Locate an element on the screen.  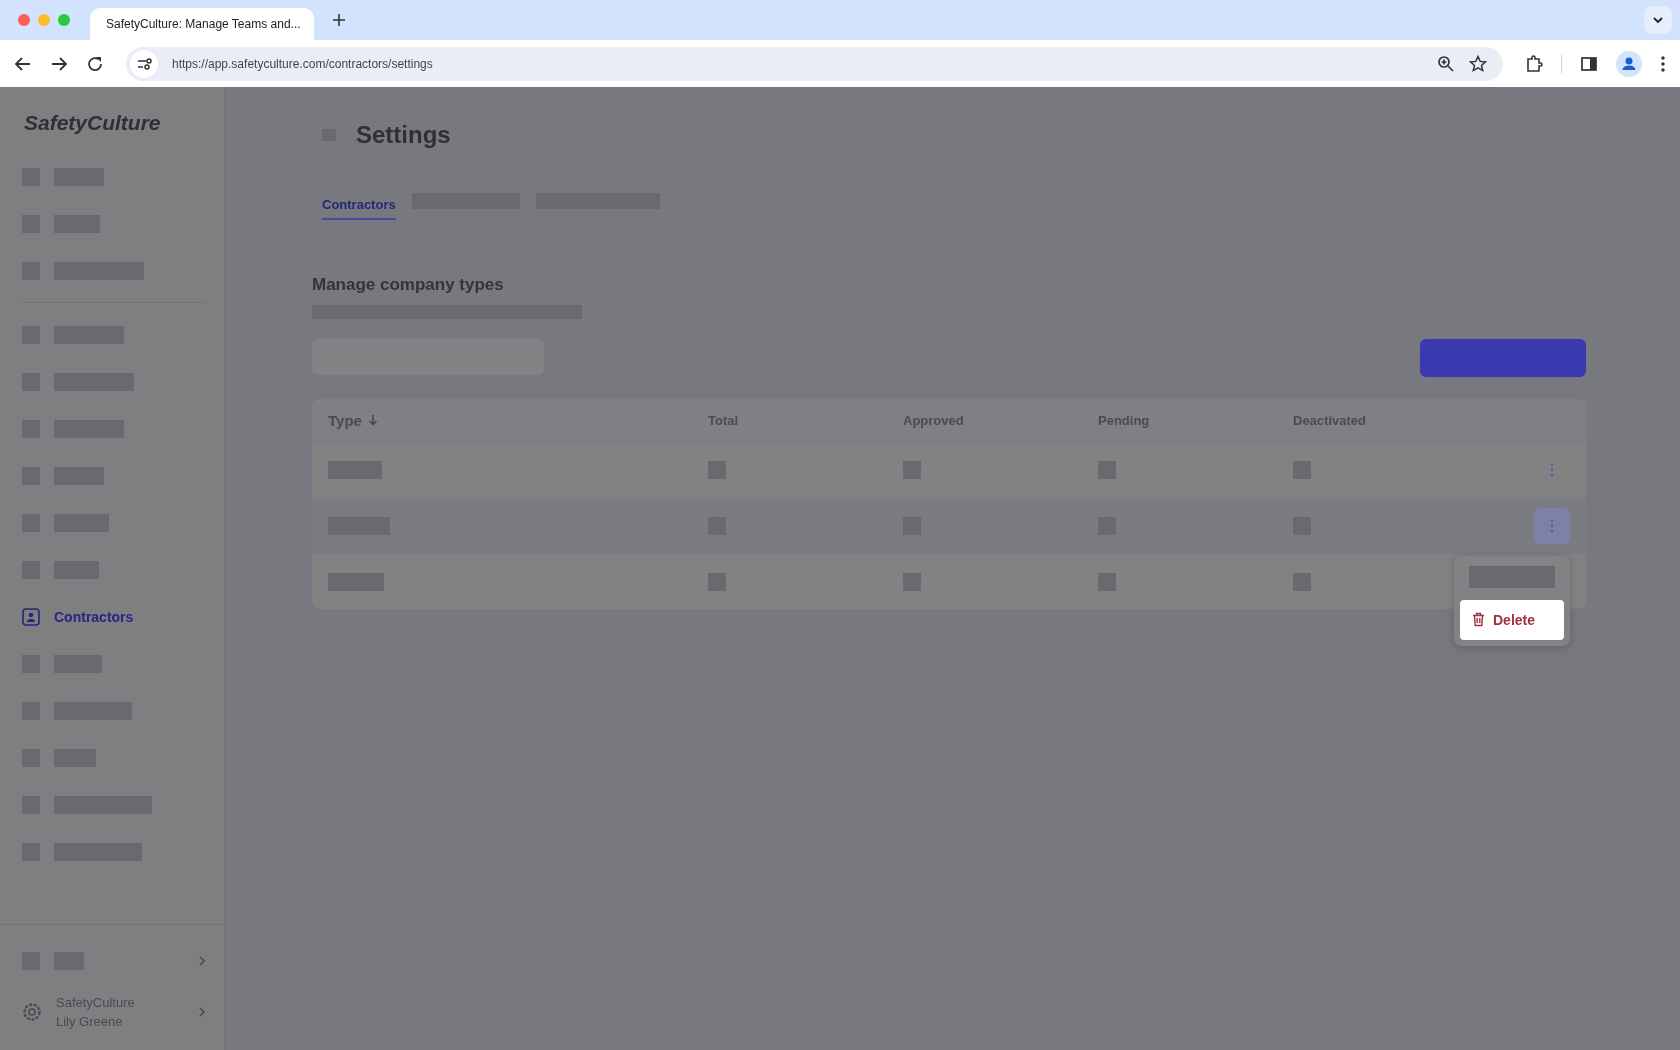
reload-icon is located at coordinates (95, 63).